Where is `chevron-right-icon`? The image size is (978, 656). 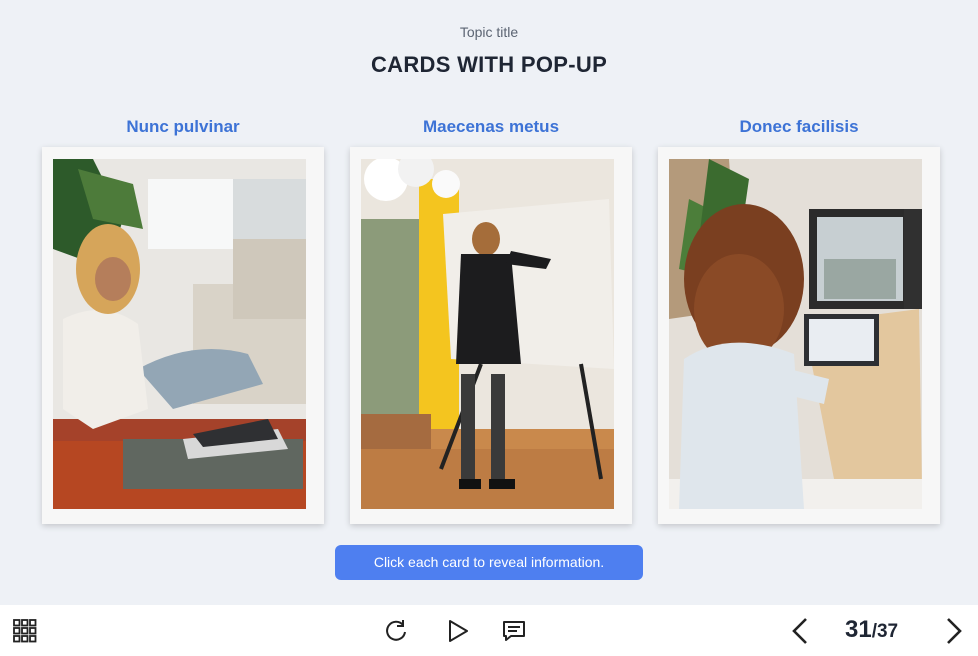
chevron-right-icon is located at coordinates (954, 631).